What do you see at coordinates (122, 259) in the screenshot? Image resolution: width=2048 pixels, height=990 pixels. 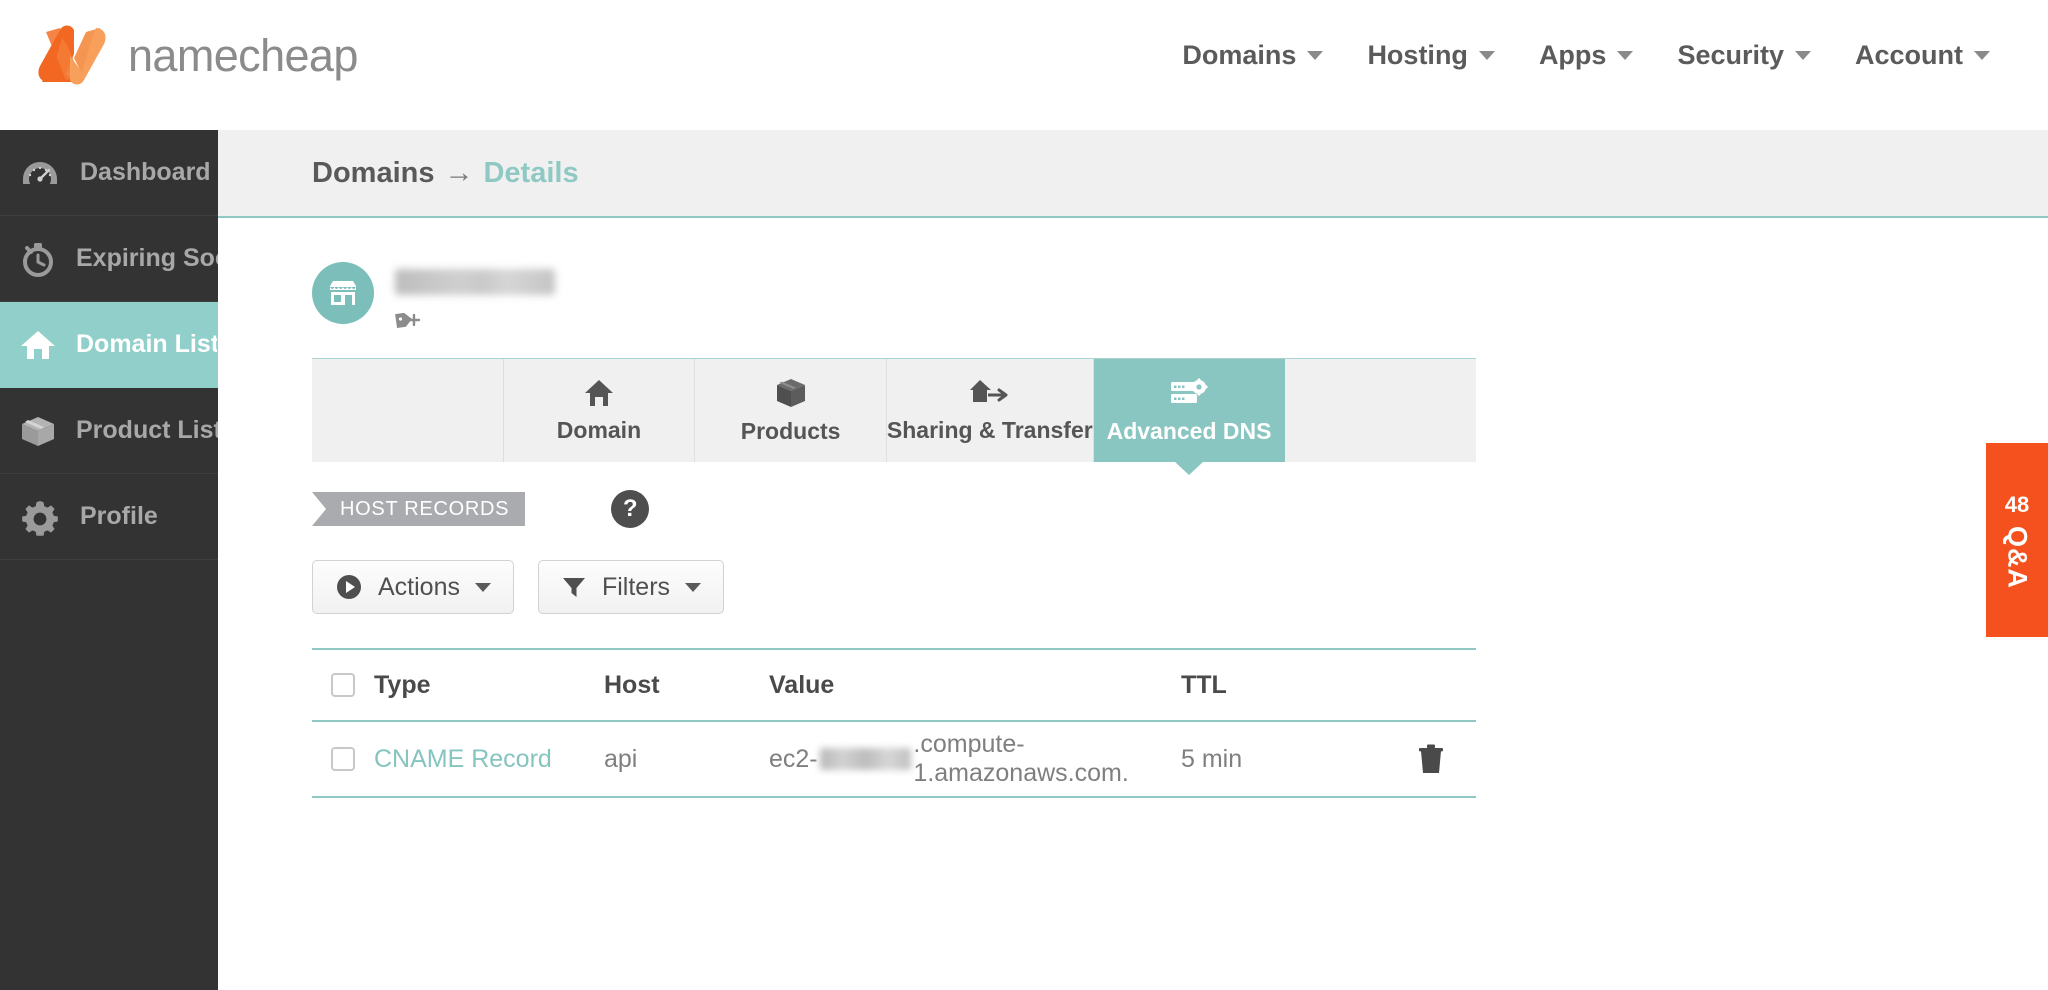 I see `sidebar-item-expiring-soon: Expiring Soon` at bounding box center [122, 259].